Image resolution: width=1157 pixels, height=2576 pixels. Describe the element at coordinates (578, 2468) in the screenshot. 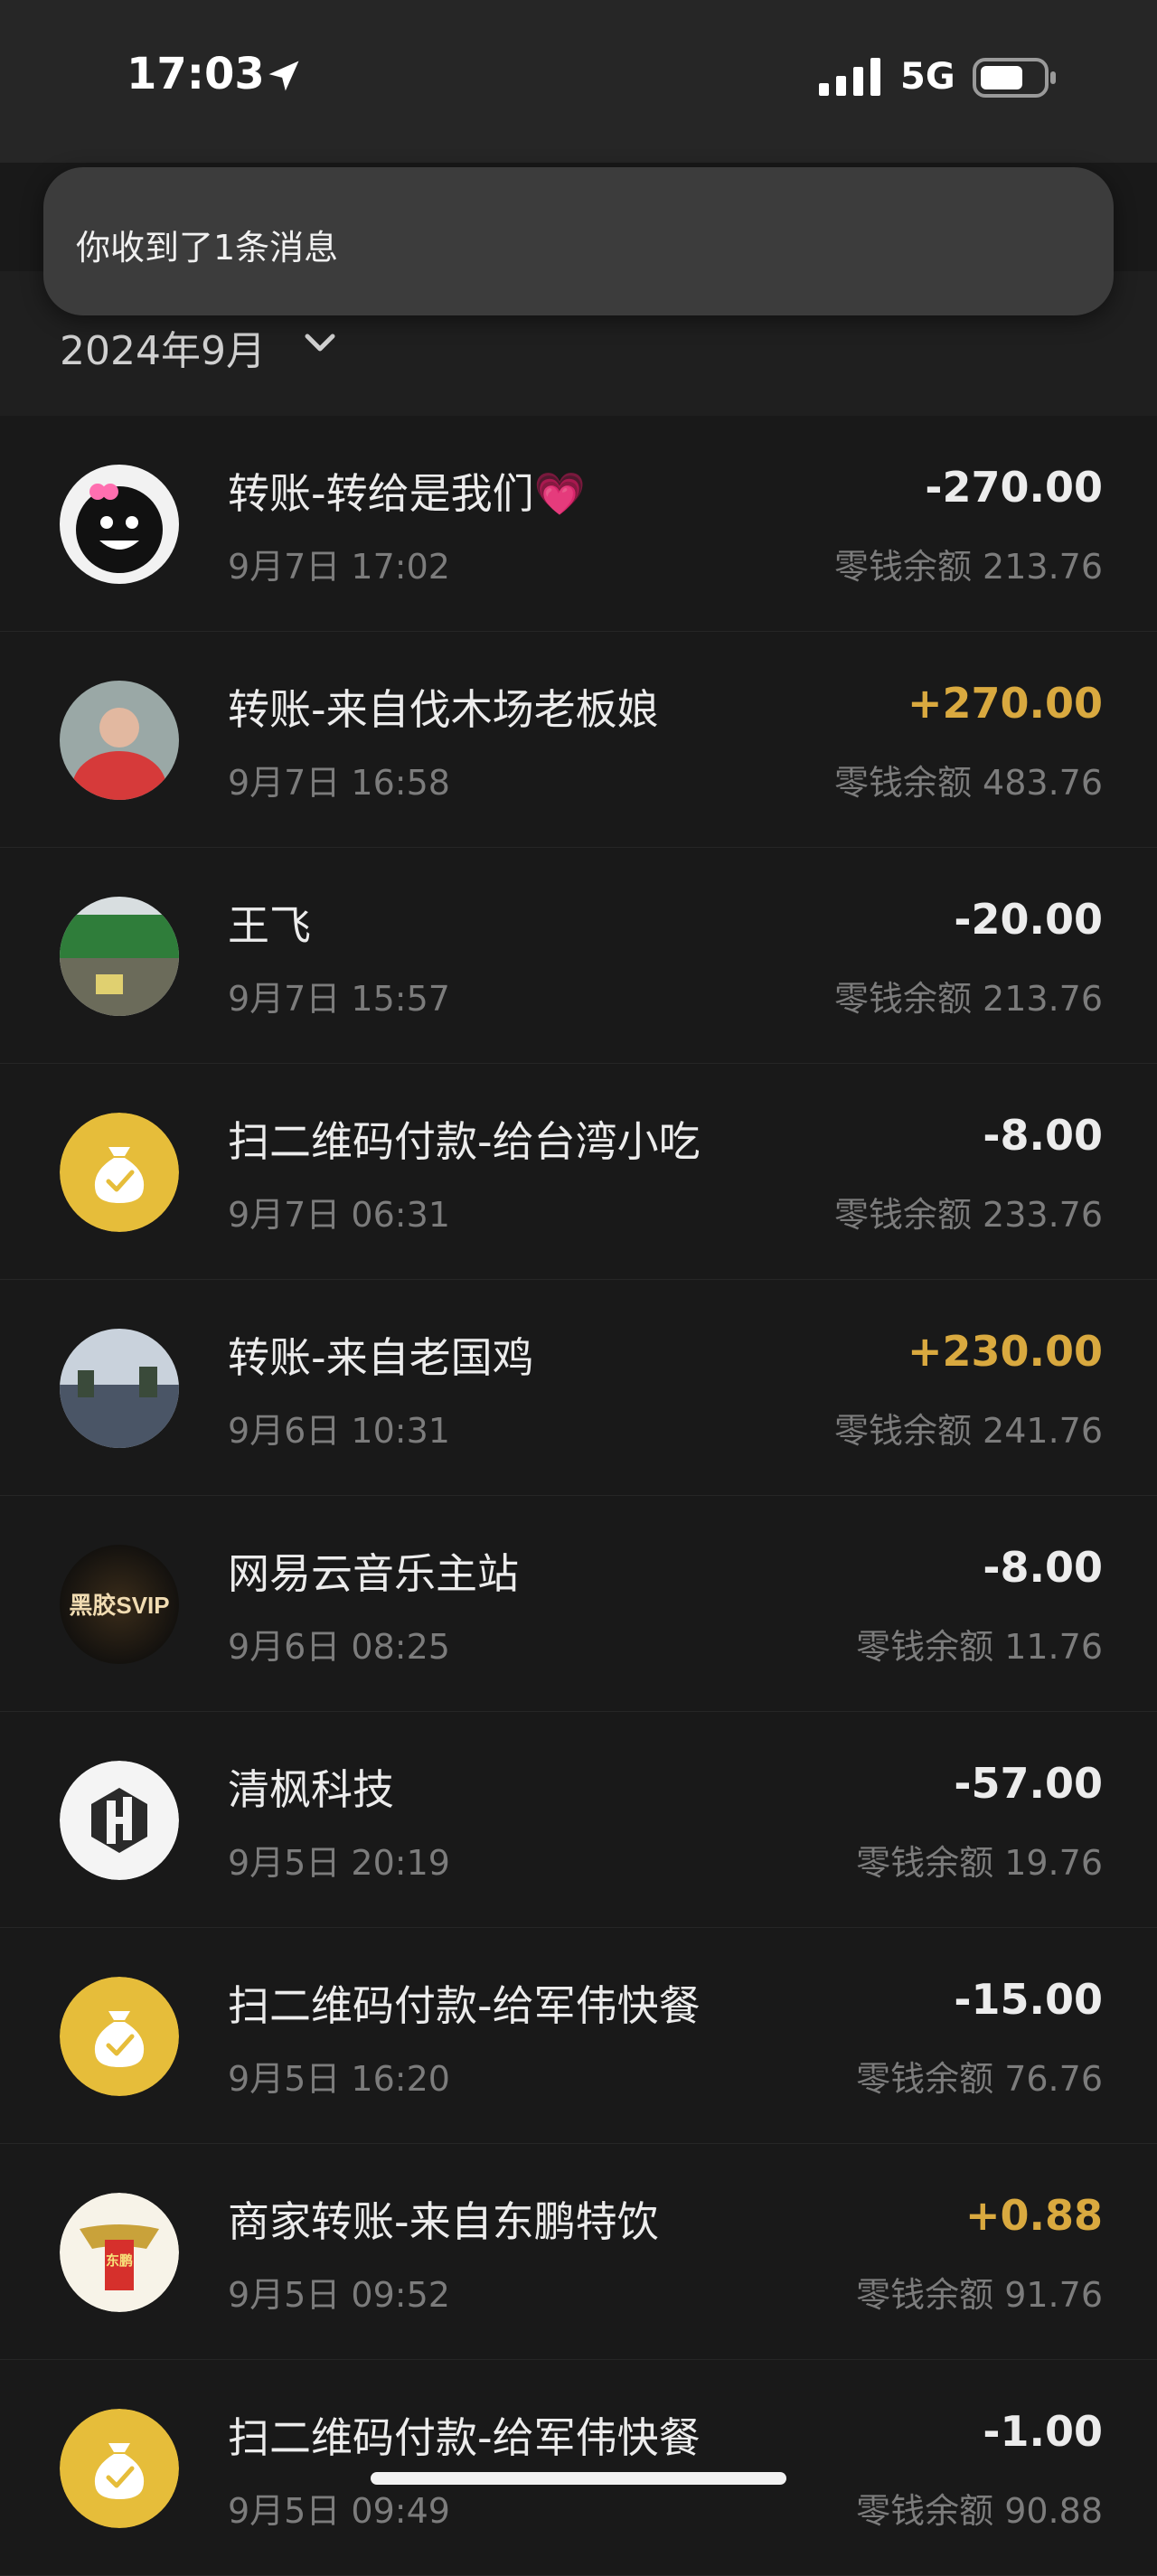

I see `transaction-row: 扫二维码付款-给军伟快餐 9月5日 09:49 -1.00 零钱余额 90.88` at that location.